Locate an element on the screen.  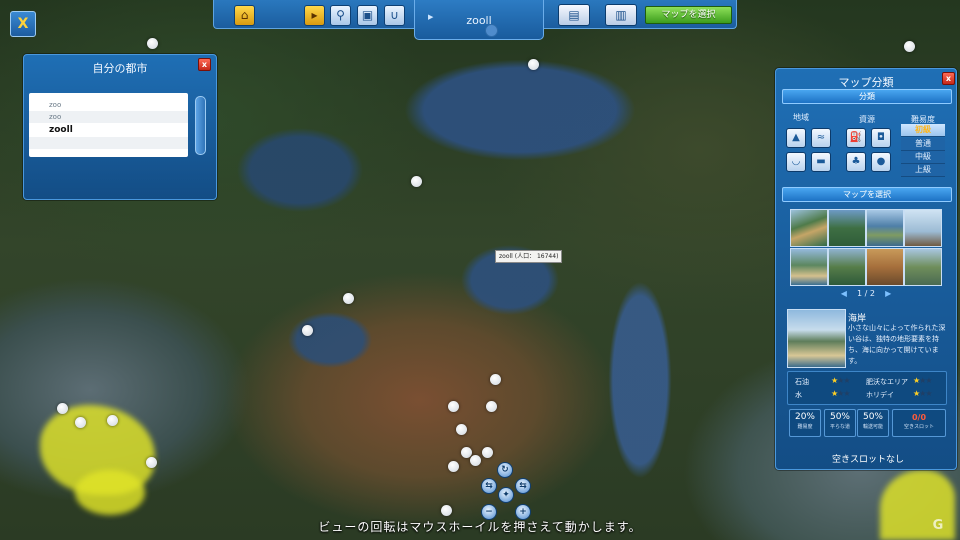
difficulty-option-intermediate: 中級 is located at coordinates (923, 157).